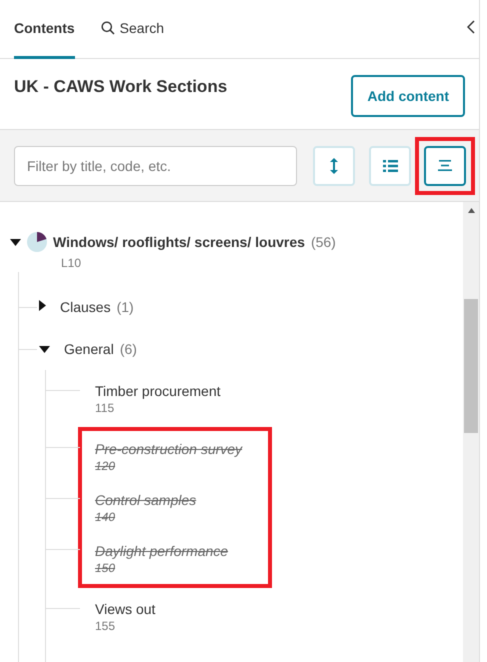 The width and height of the screenshot is (487, 662). I want to click on scrollbar, so click(471, 432).